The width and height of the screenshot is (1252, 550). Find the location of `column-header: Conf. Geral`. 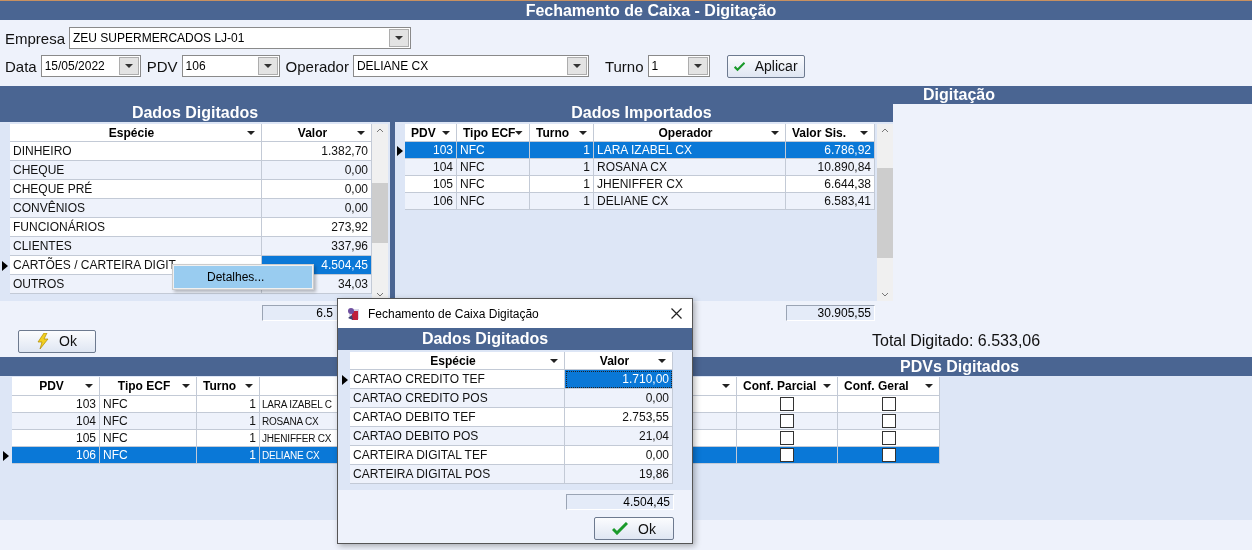

column-header: Conf. Geral is located at coordinates (889, 386).